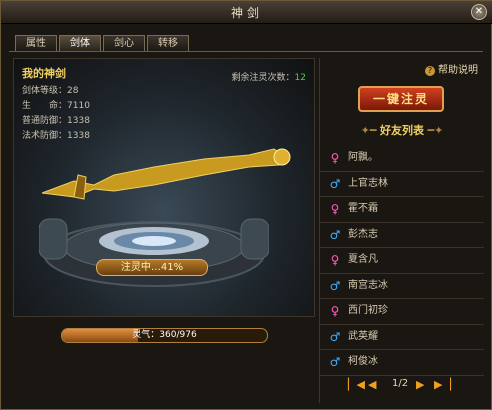 This screenshot has width=492, height=410. I want to click on help-label: 帮助说明, so click(458, 70).